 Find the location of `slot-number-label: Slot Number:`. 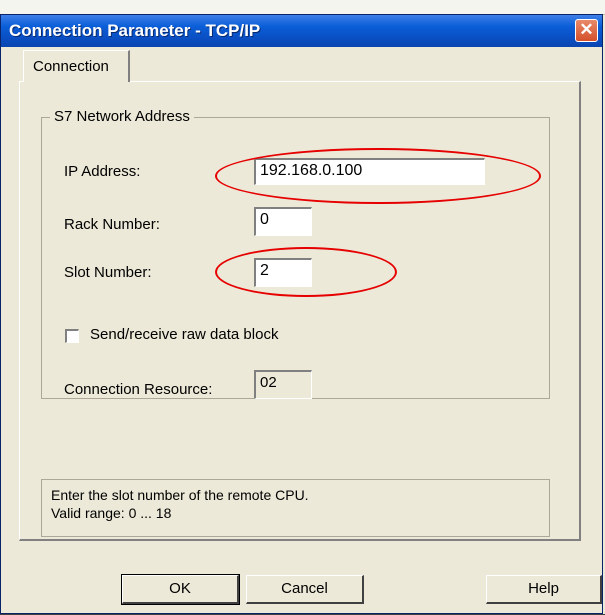

slot-number-label: Slot Number: is located at coordinates (108, 272).